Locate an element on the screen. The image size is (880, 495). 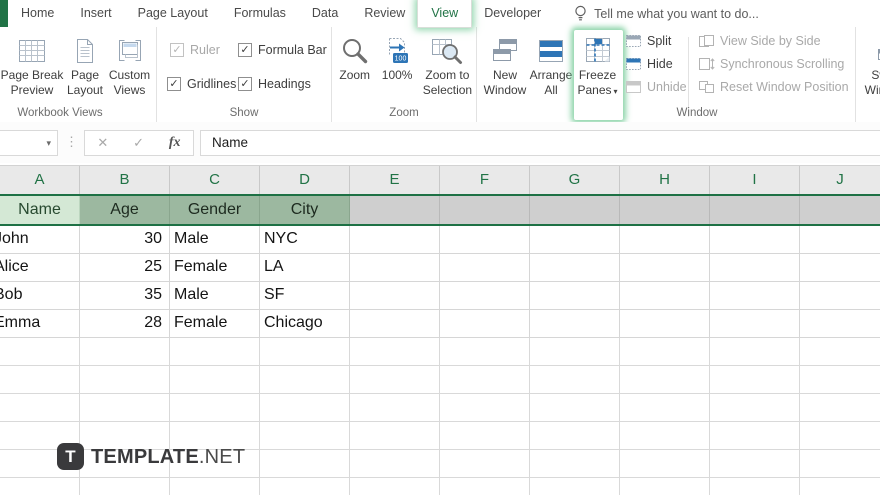
zoom-to-selection-button: Zoom to Selection is located at coordinates (447, 65).